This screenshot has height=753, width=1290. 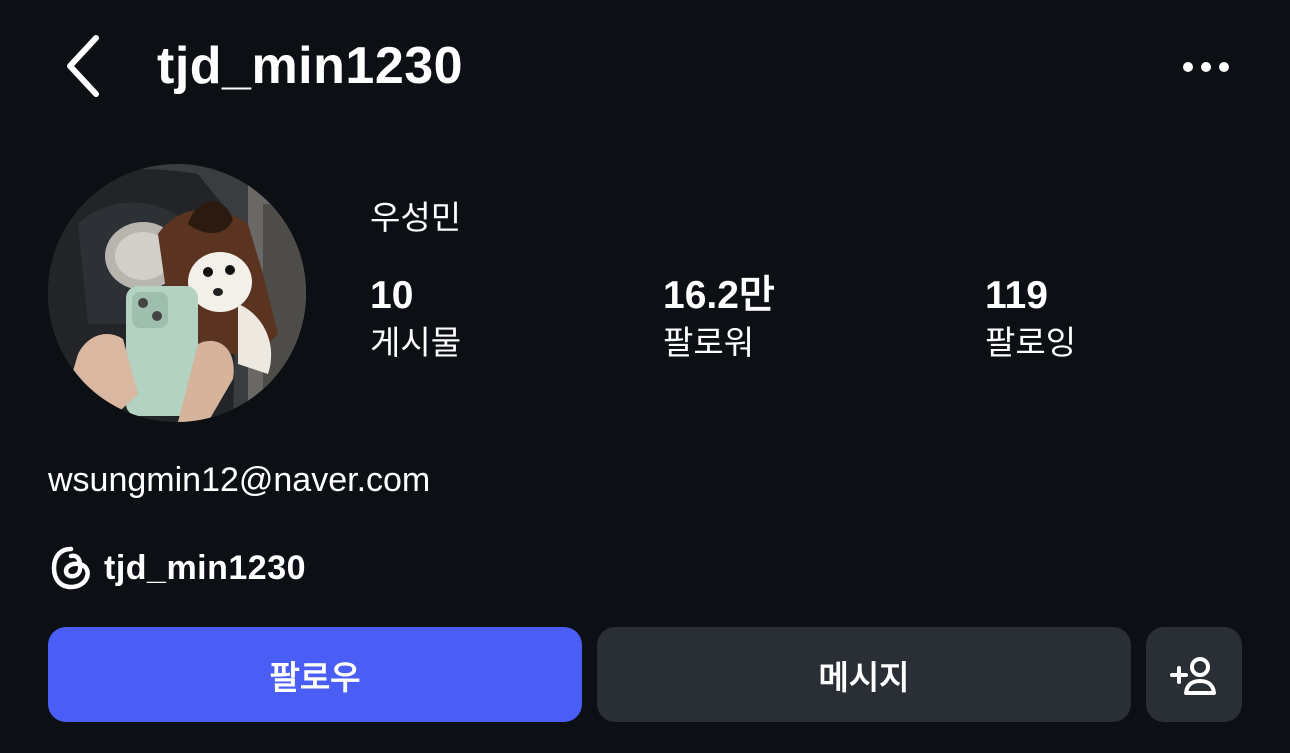 What do you see at coordinates (392, 295) in the screenshot?
I see `stat-posts-count: 10` at bounding box center [392, 295].